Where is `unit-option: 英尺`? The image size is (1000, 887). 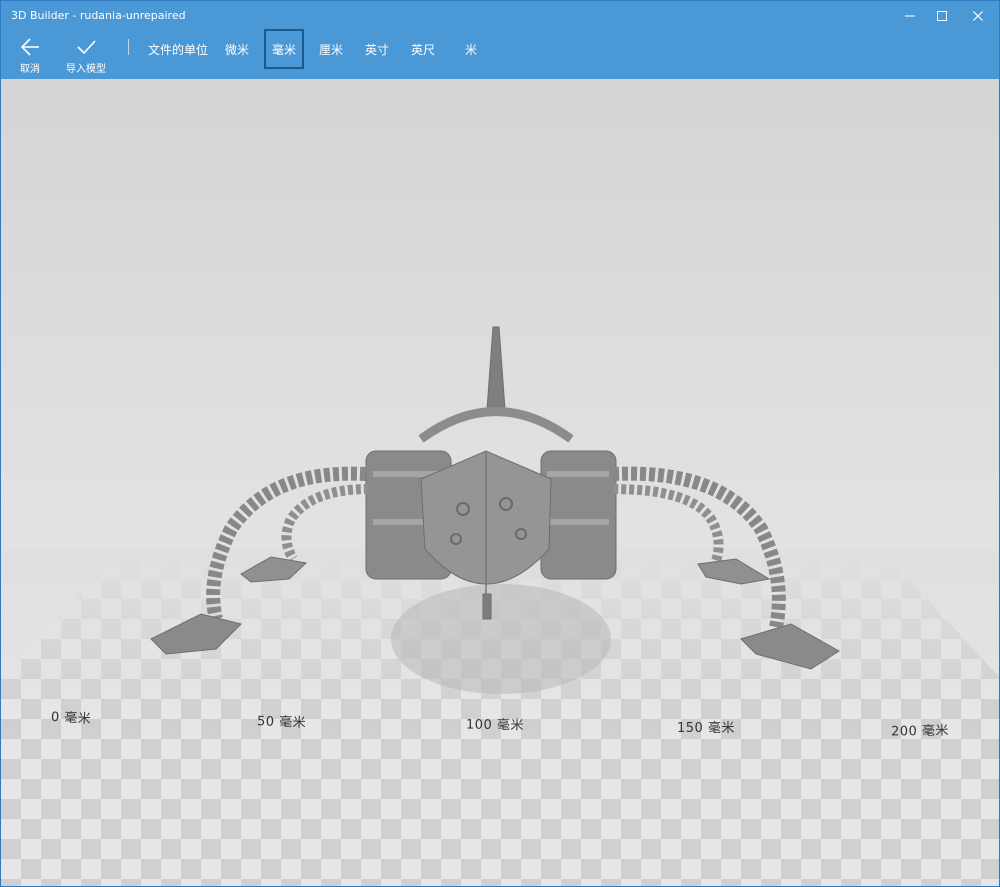 unit-option: 英尺 is located at coordinates (423, 49).